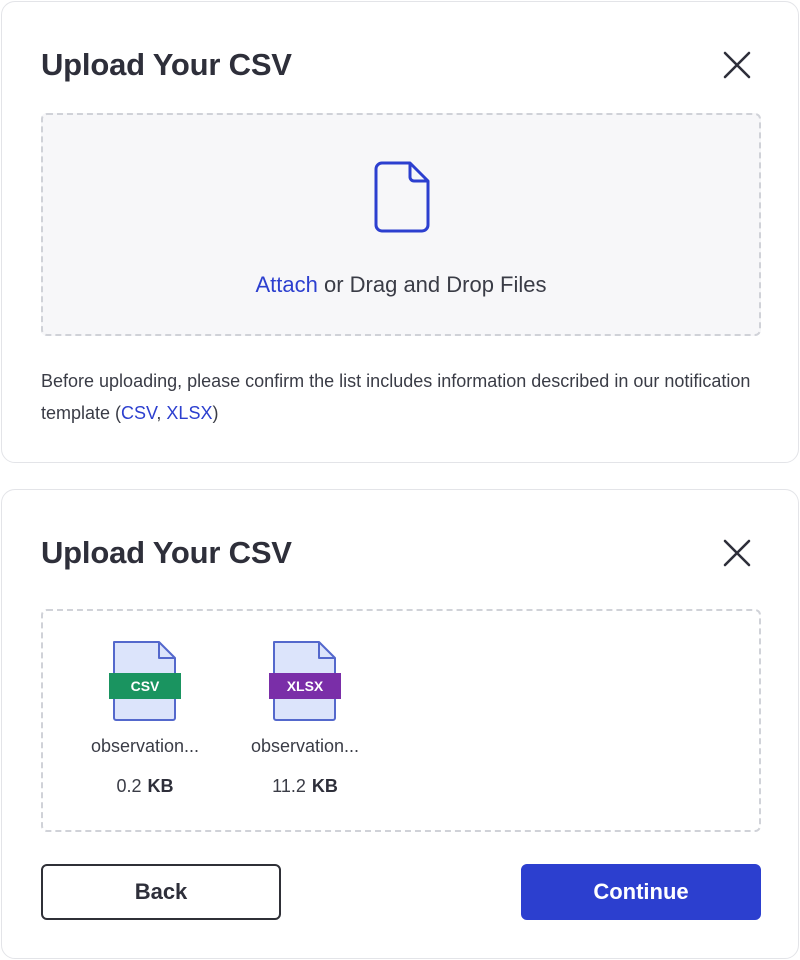 The image size is (800, 960). I want to click on back-button: Back, so click(161, 892).